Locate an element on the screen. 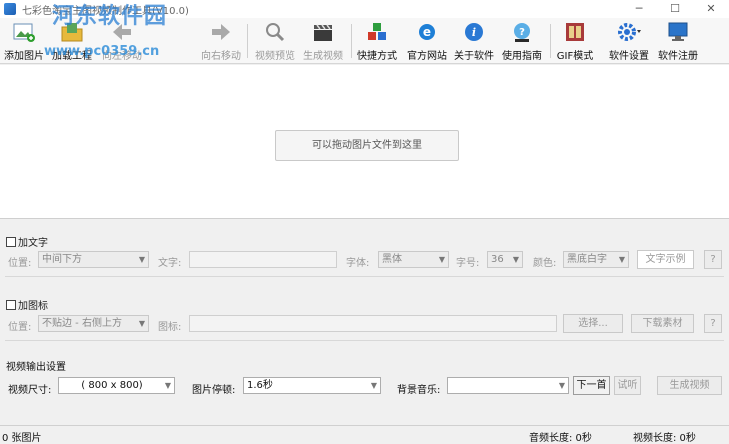  add-text-checkbox-row: 加文字 is located at coordinates (27, 241).